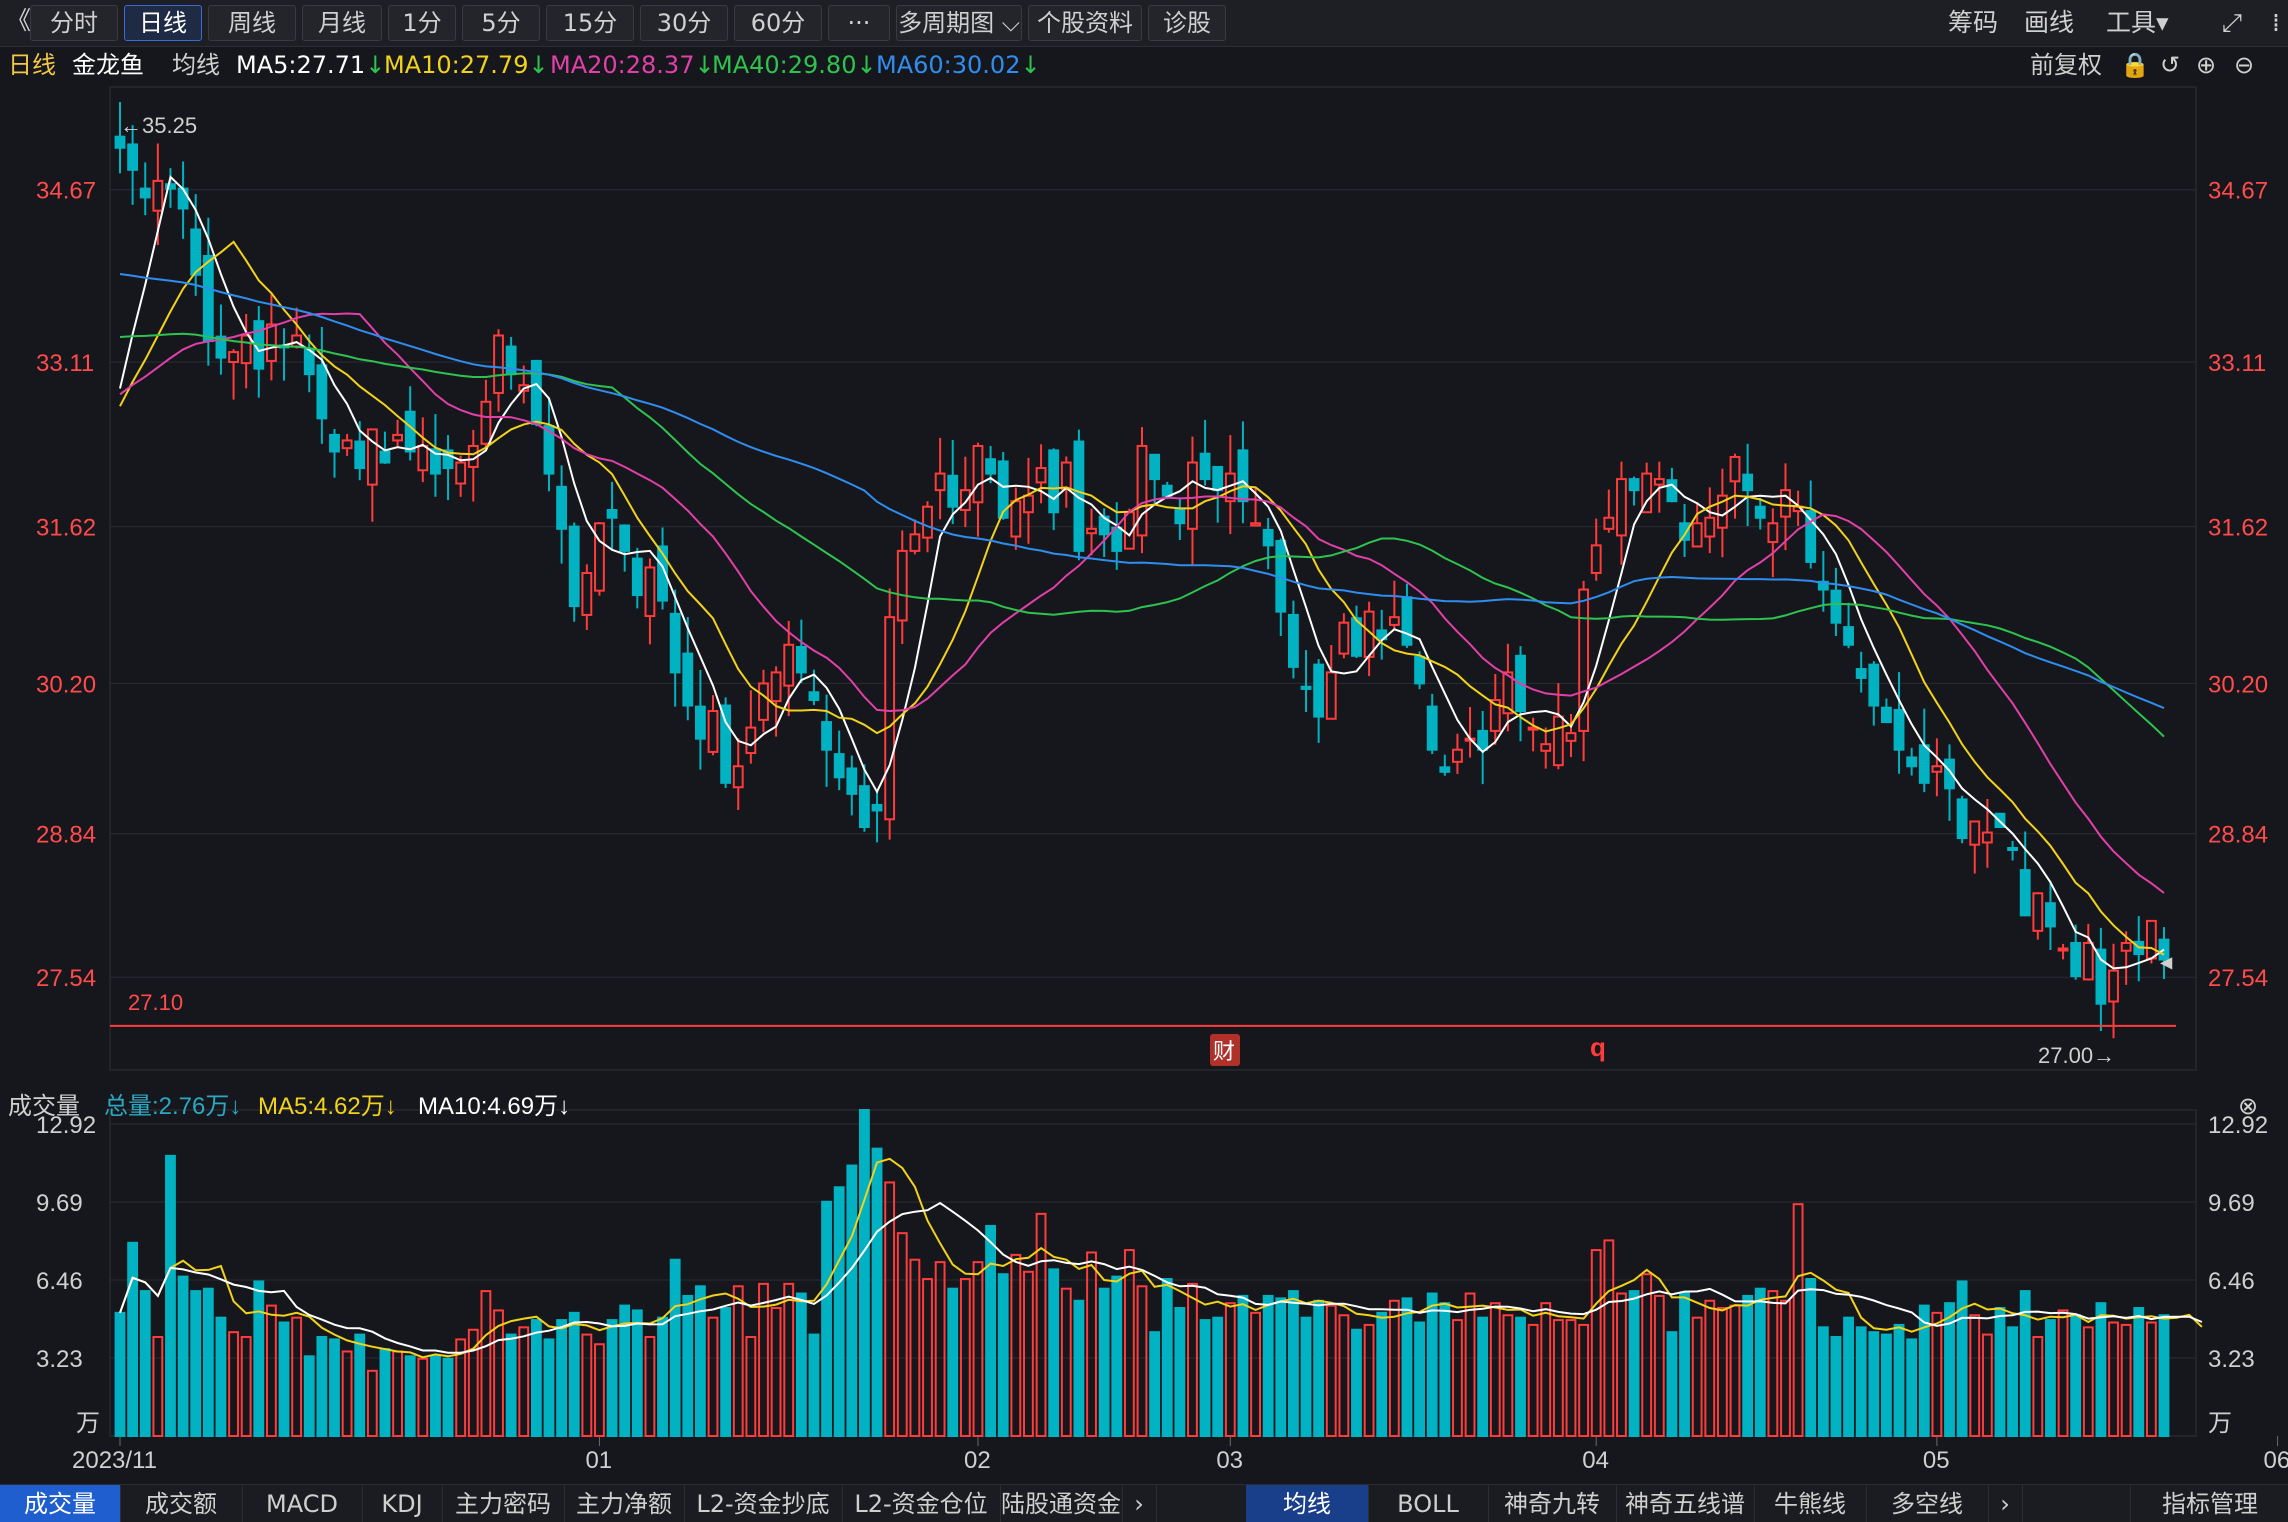 The image size is (2288, 1522). I want to click on indicator-tab-5: 主力净额, so click(624, 1503).